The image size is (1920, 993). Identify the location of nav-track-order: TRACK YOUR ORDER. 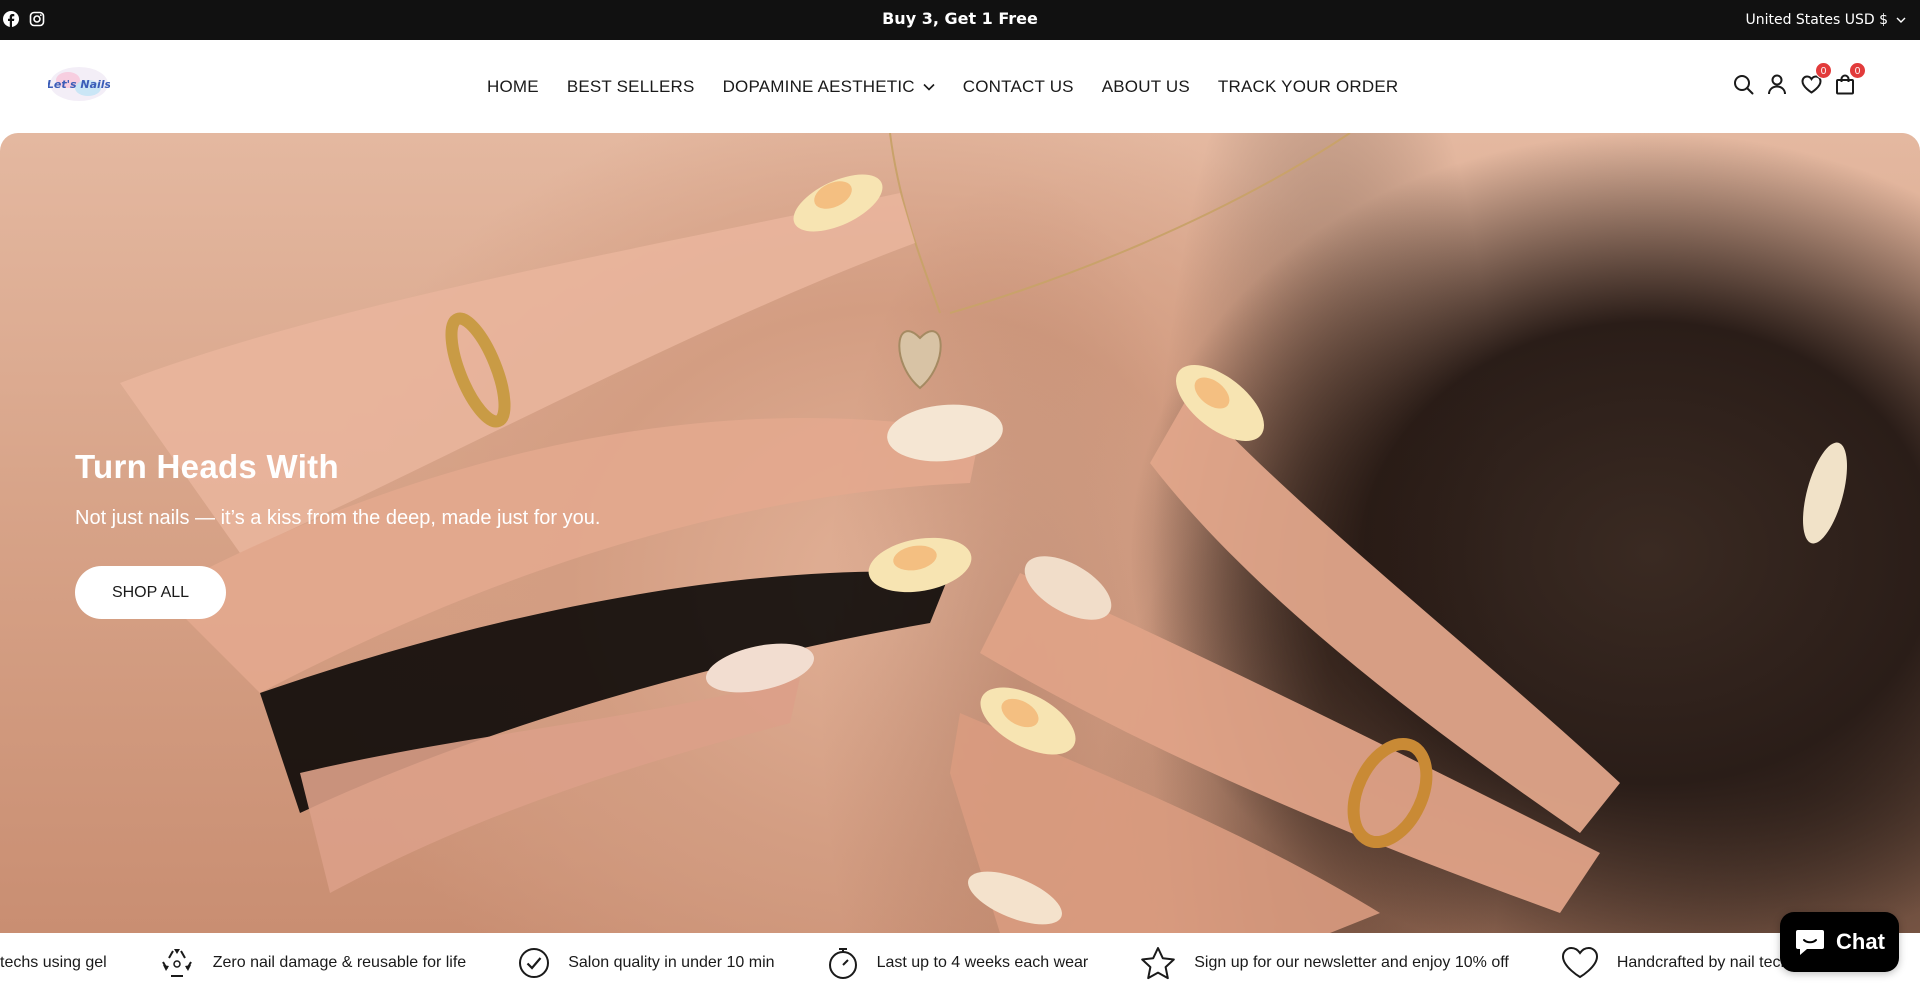
(1308, 87).